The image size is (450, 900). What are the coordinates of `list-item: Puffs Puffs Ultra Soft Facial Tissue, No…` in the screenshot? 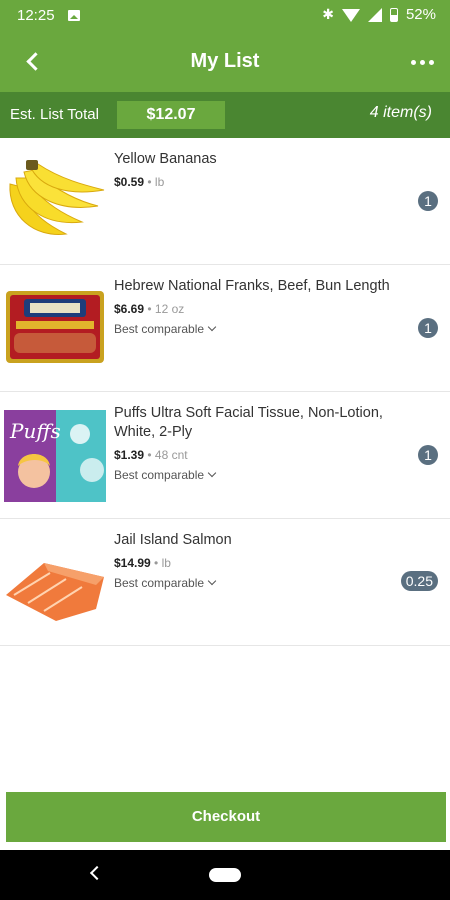 It's located at (225, 455).